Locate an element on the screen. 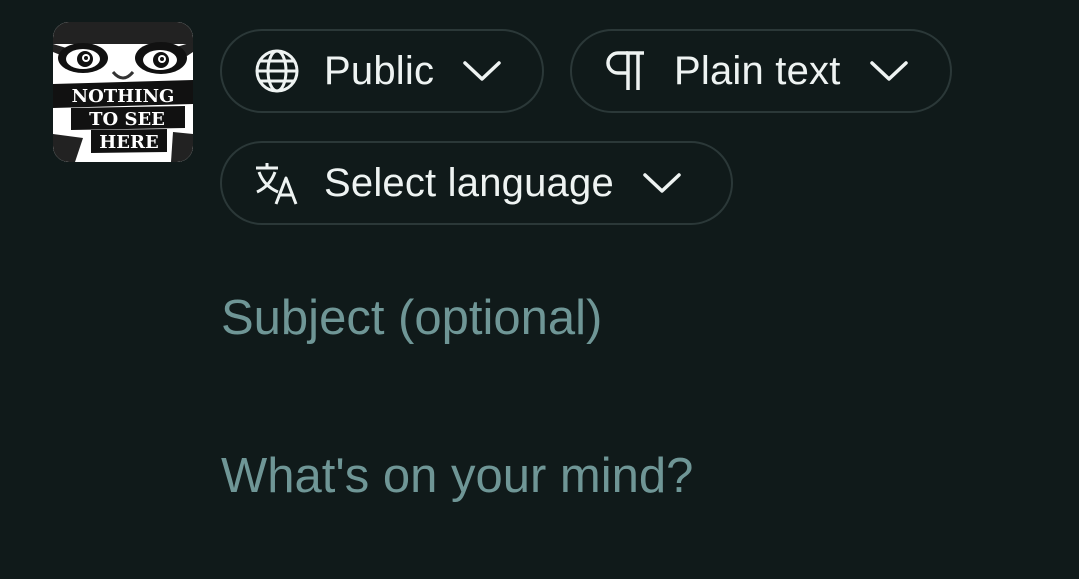 Image resolution: width=1079 pixels, height=579 pixels. translate-icon is located at coordinates (277, 183).